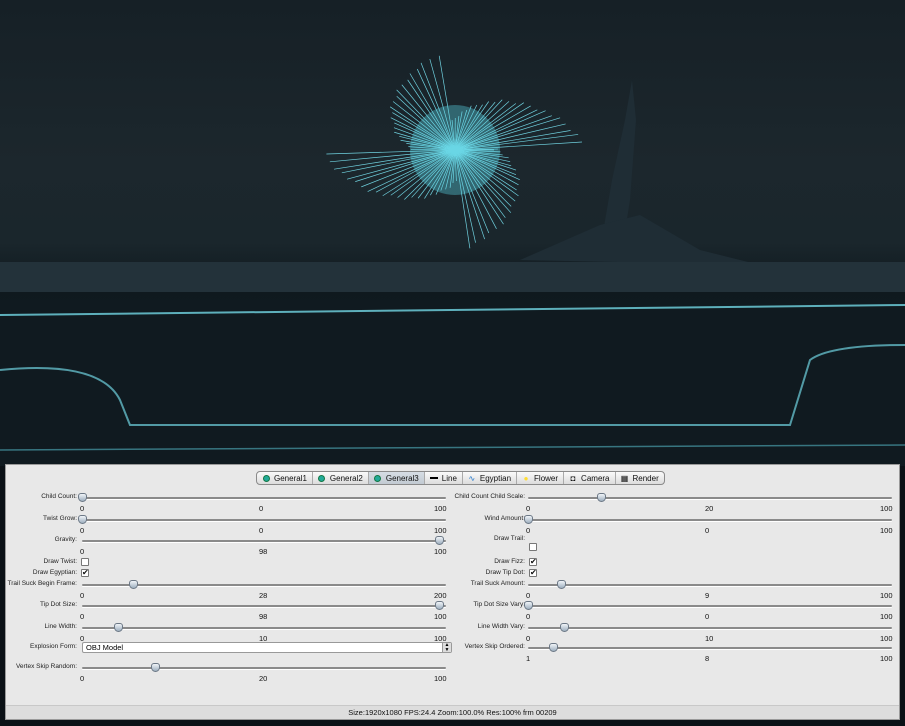 The image size is (905, 726). Describe the element at coordinates (528, 658) in the screenshot. I see `slider-min: 1` at that location.